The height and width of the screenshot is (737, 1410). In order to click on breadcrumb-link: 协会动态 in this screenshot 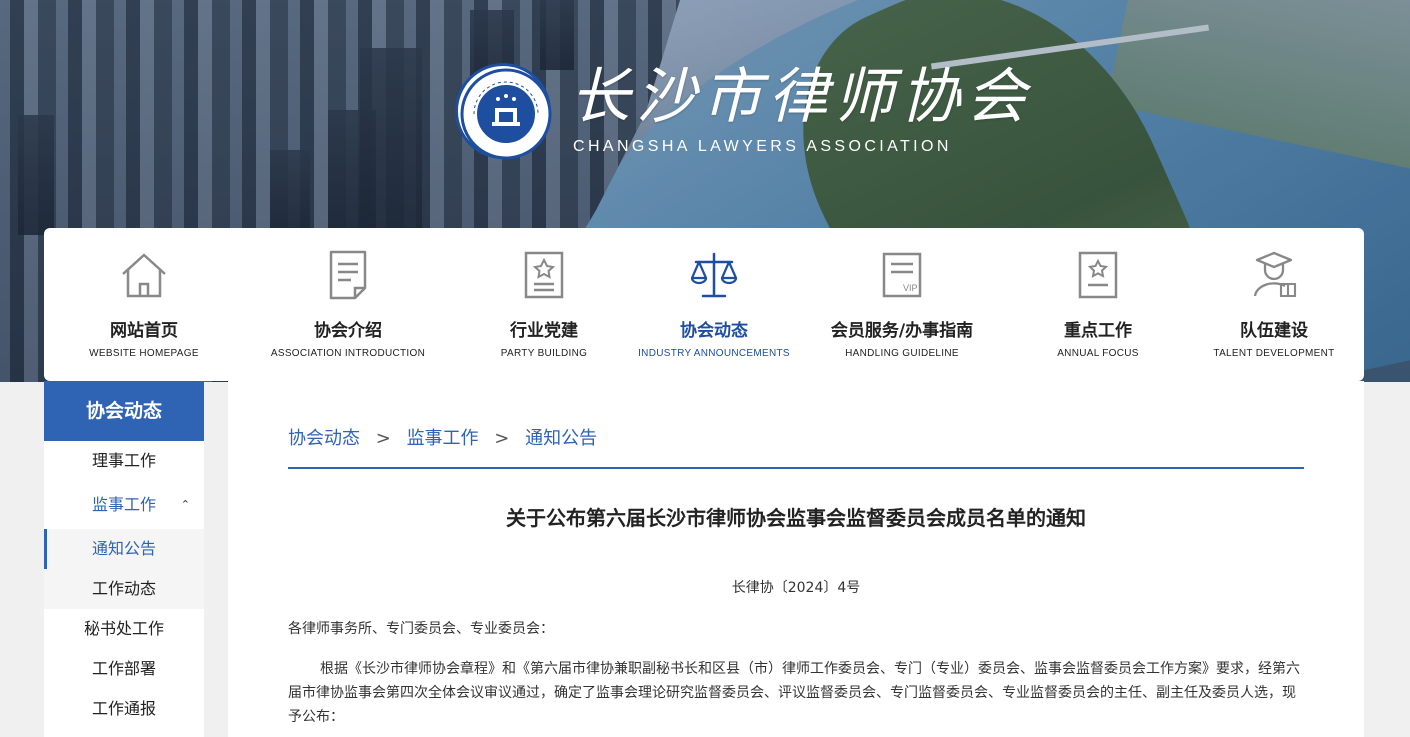, I will do `click(324, 438)`.